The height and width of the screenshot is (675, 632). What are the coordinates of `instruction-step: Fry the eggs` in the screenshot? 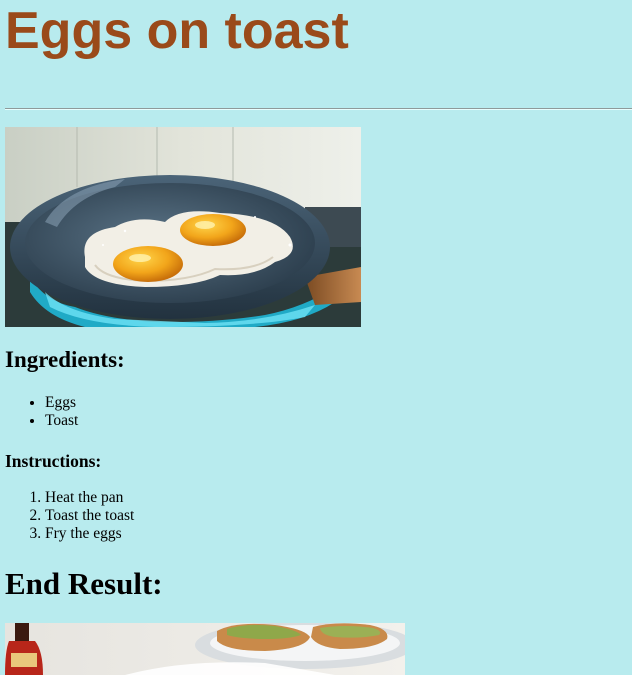 It's located at (89, 534).